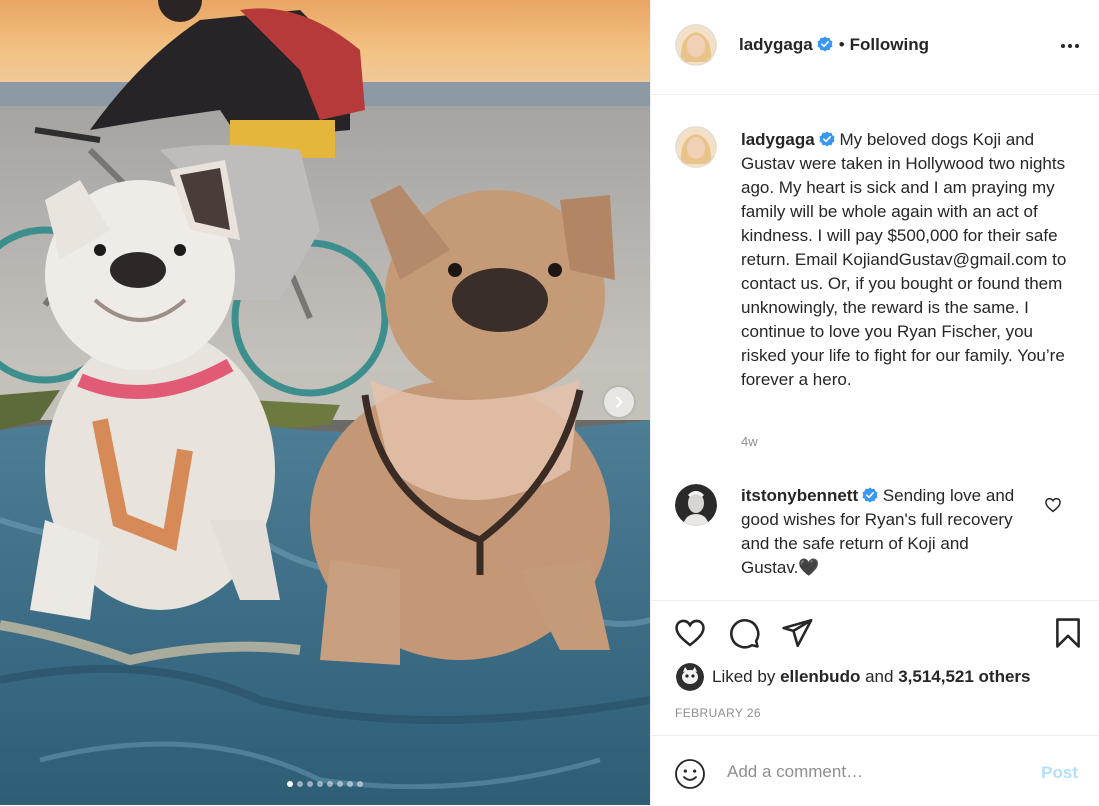 The height and width of the screenshot is (806, 1099). What do you see at coordinates (834, 45) in the screenshot?
I see `author-info: ladygaga • Following` at bounding box center [834, 45].